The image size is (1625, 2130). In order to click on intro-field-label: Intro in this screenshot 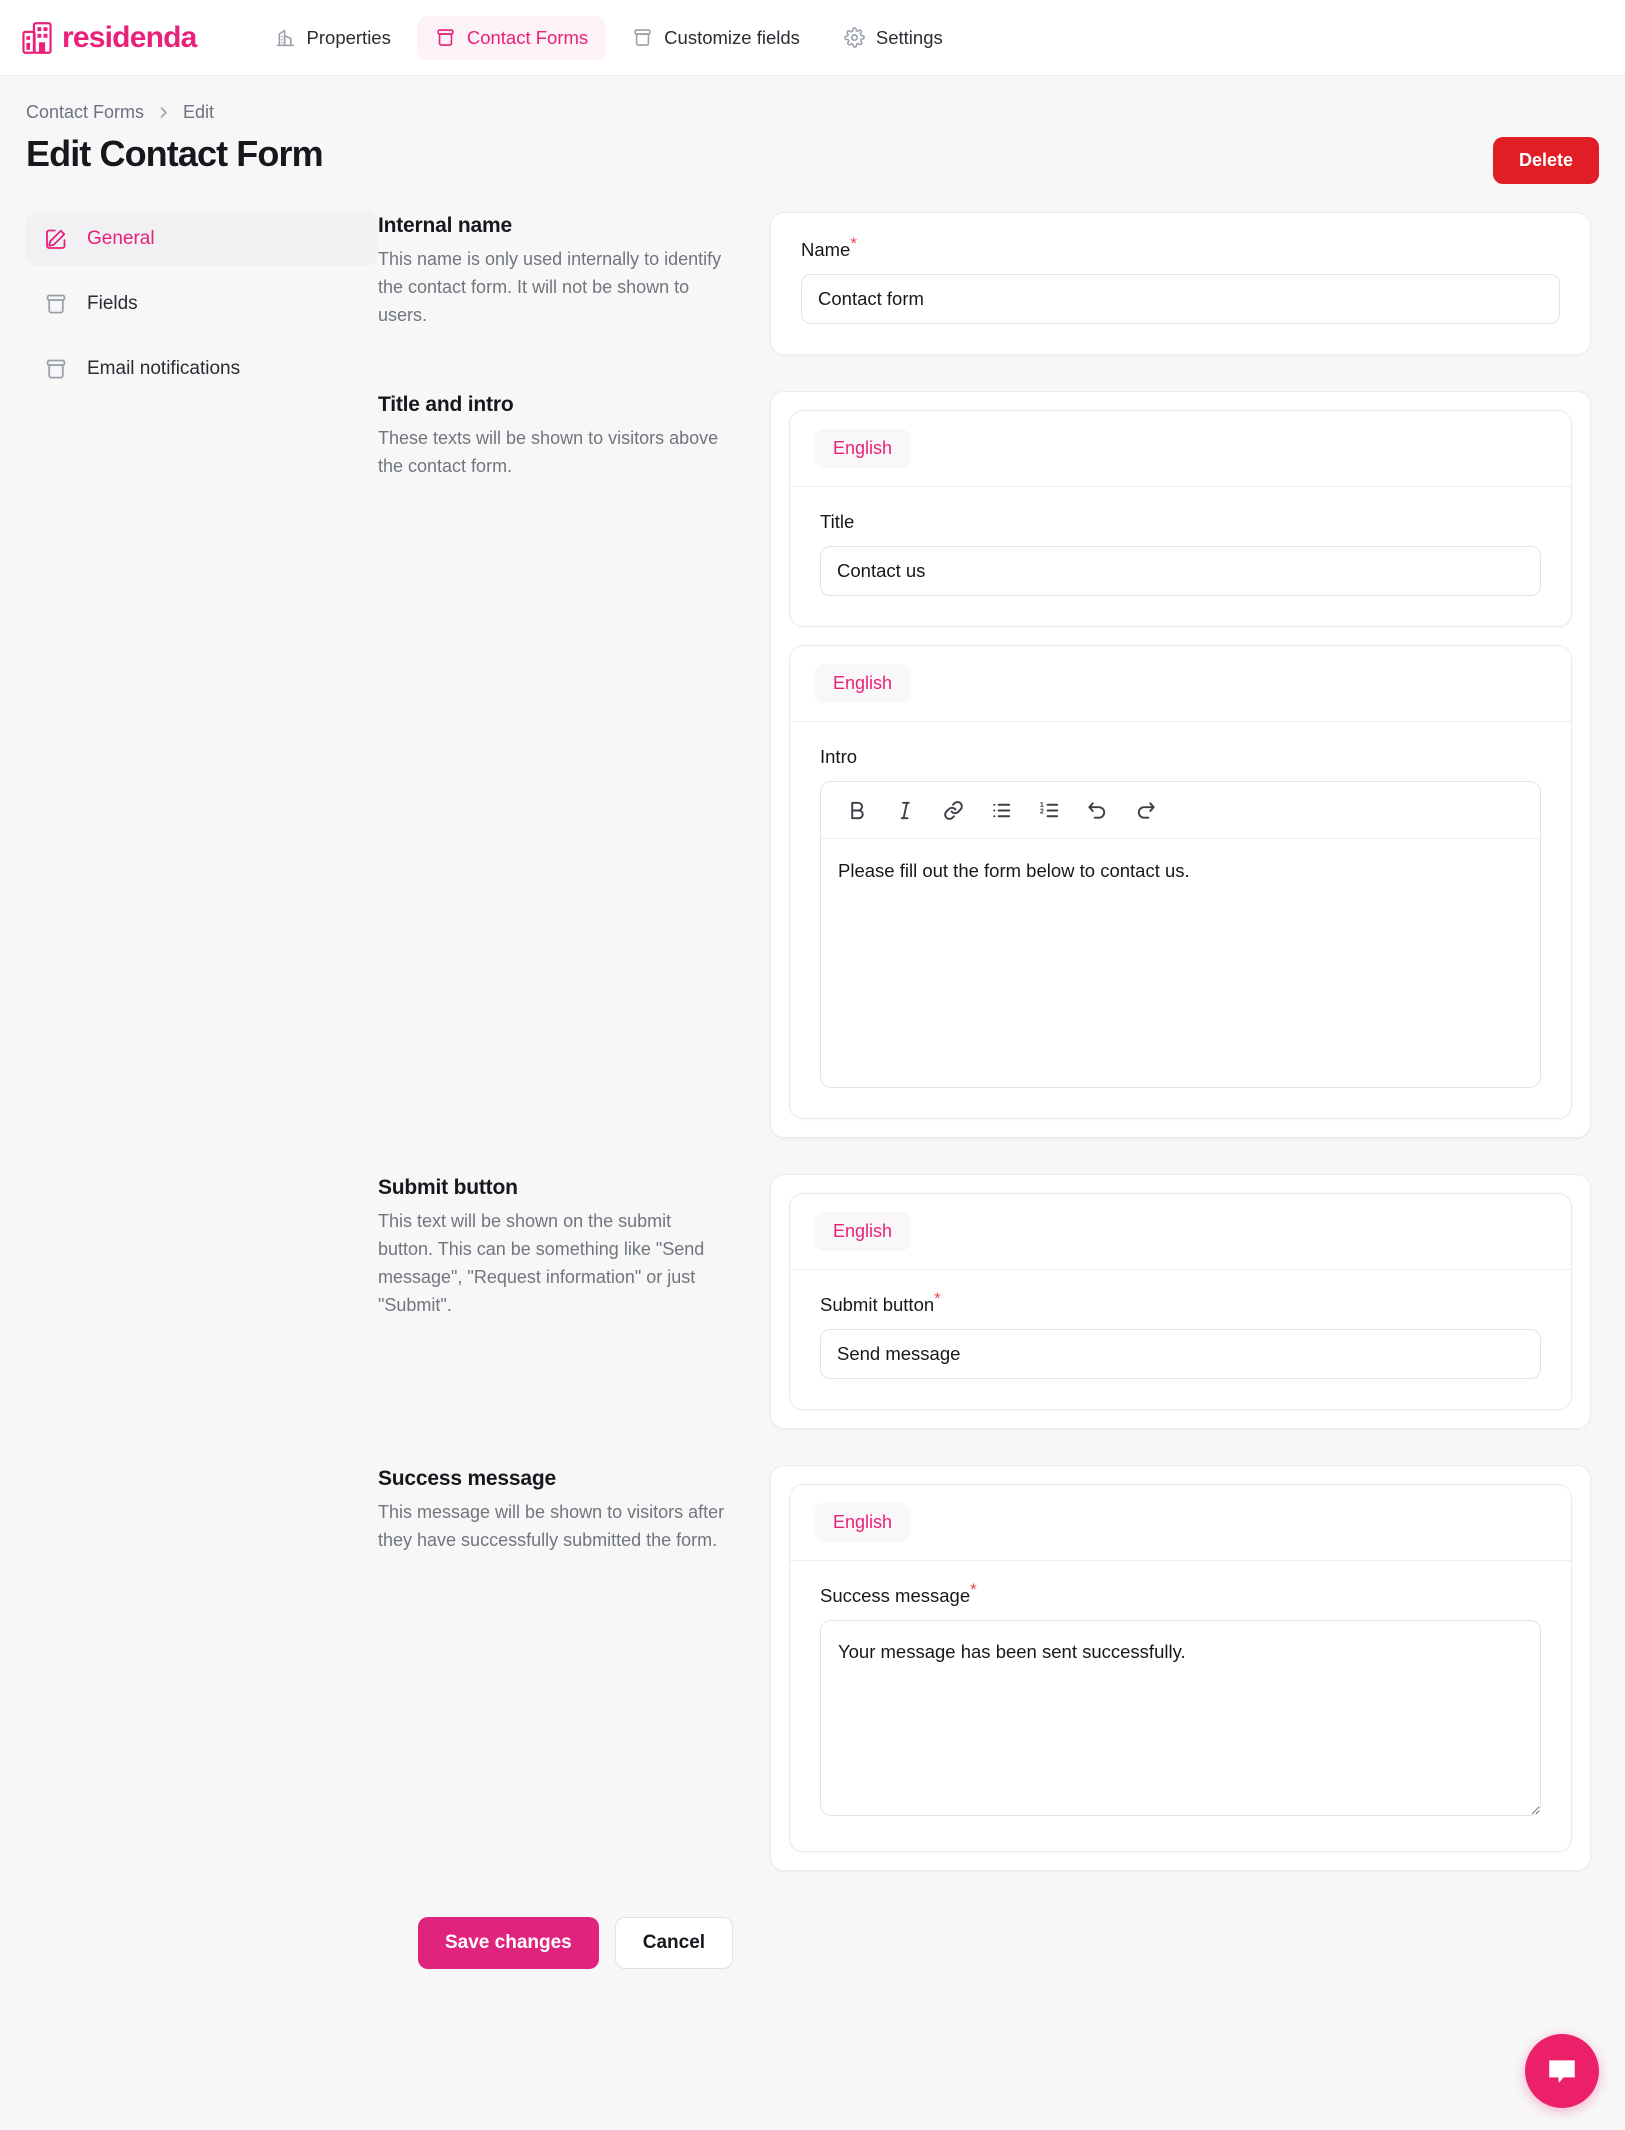, I will do `click(839, 756)`.